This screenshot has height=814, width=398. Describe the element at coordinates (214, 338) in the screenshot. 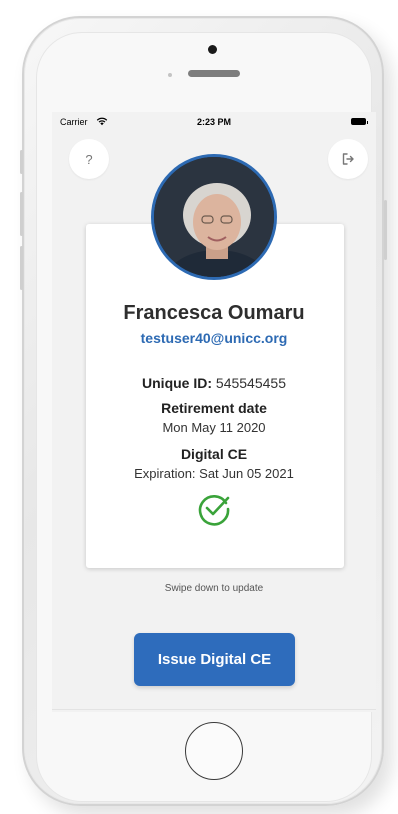

I see `user-email: testuser40@unicc.org` at that location.